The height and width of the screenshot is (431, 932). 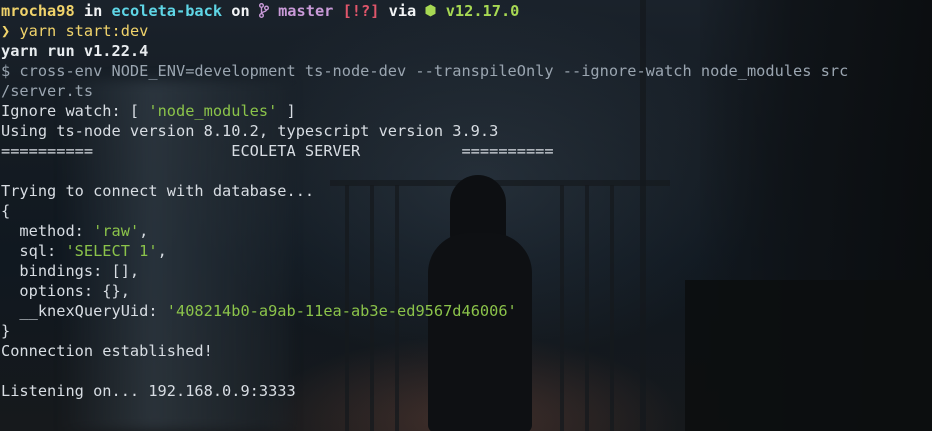 I want to click on typed-command: yarn start:dev, so click(x=79, y=31).